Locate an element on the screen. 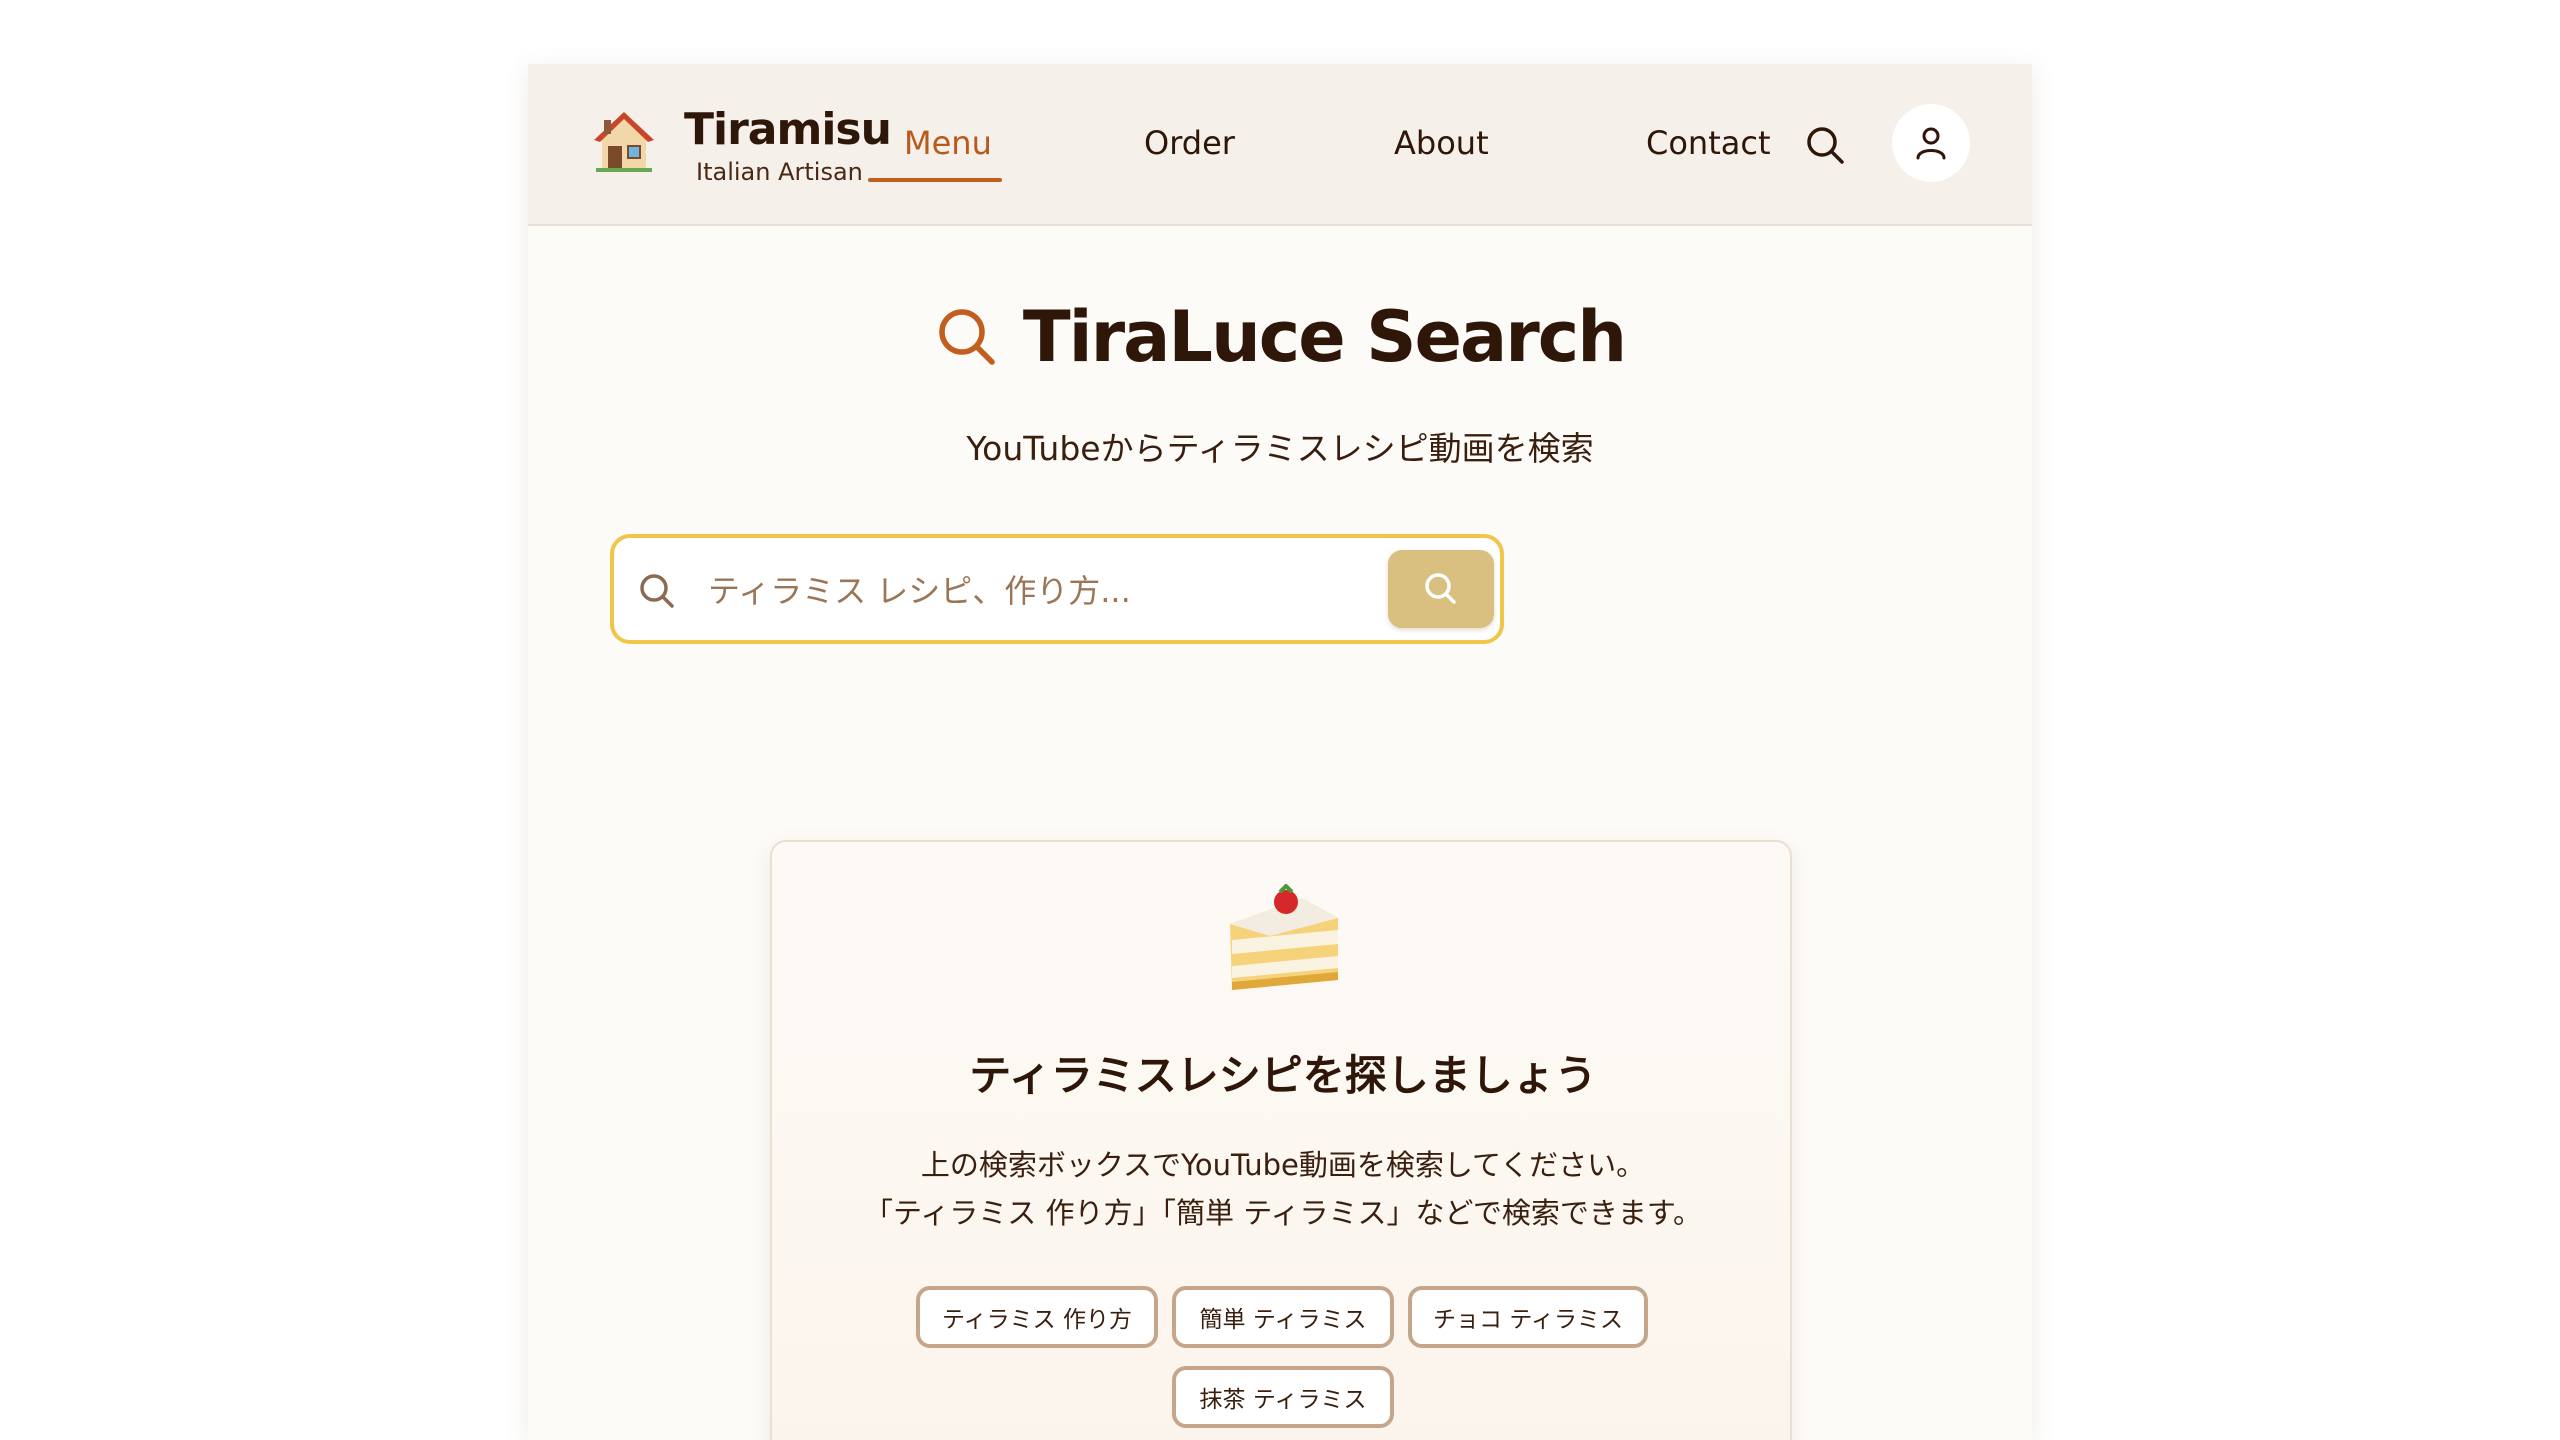  user-icon is located at coordinates (1931, 143).